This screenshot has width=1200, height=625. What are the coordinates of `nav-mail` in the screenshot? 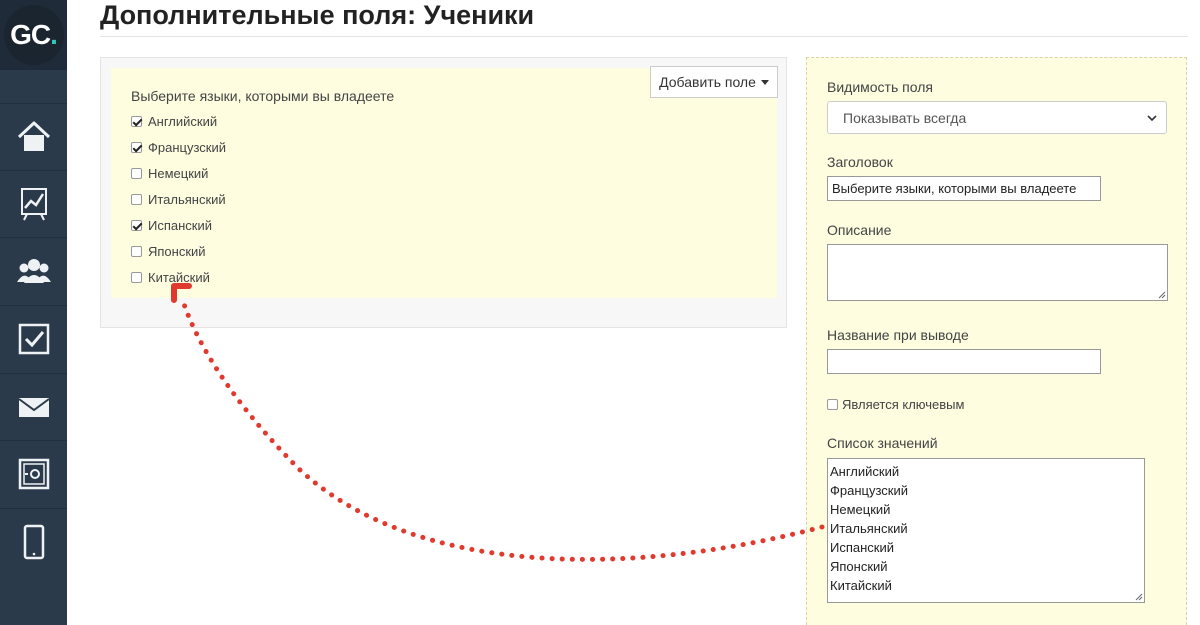 It's located at (33, 406).